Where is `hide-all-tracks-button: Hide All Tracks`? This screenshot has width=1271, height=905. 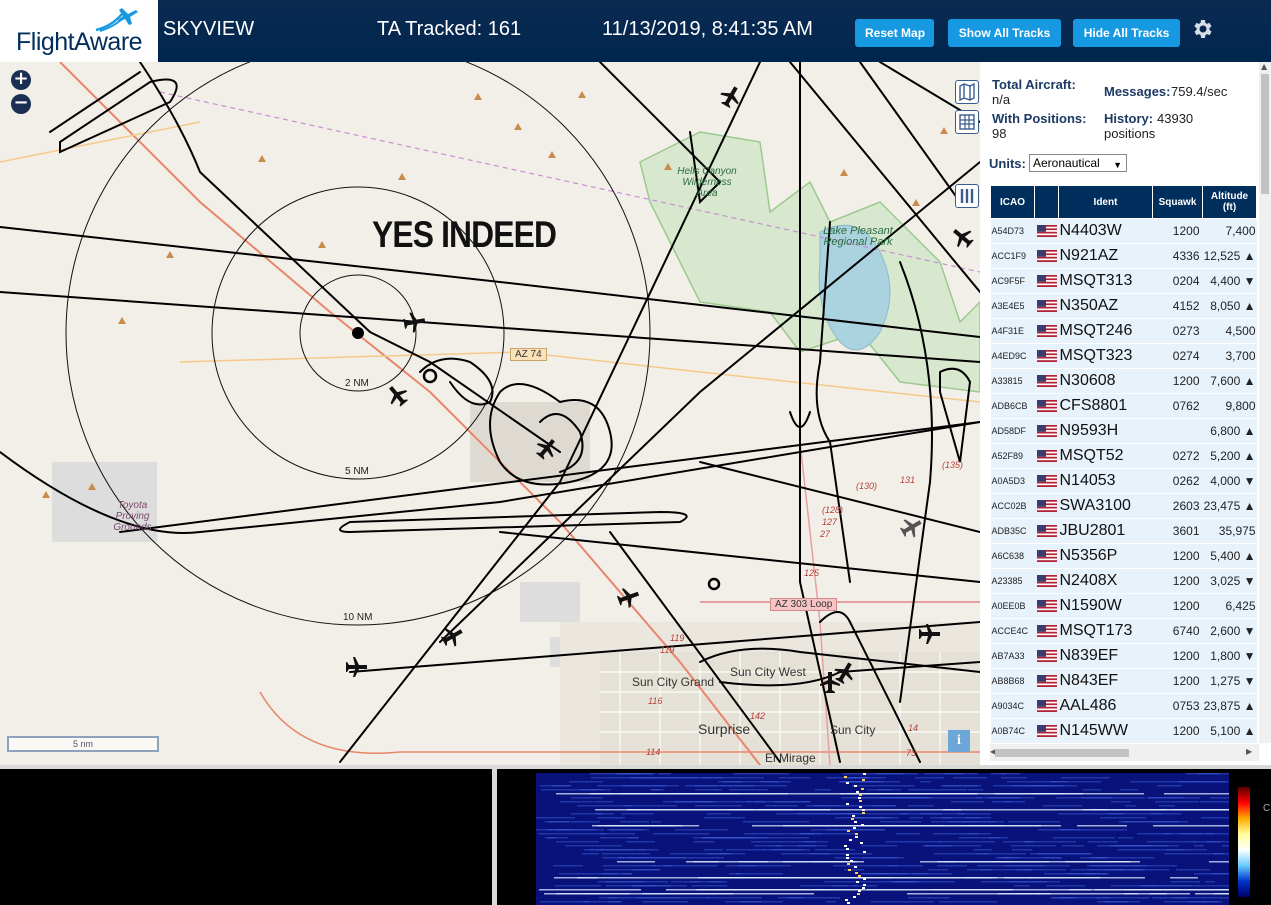 hide-all-tracks-button: Hide All Tracks is located at coordinates (1126, 33).